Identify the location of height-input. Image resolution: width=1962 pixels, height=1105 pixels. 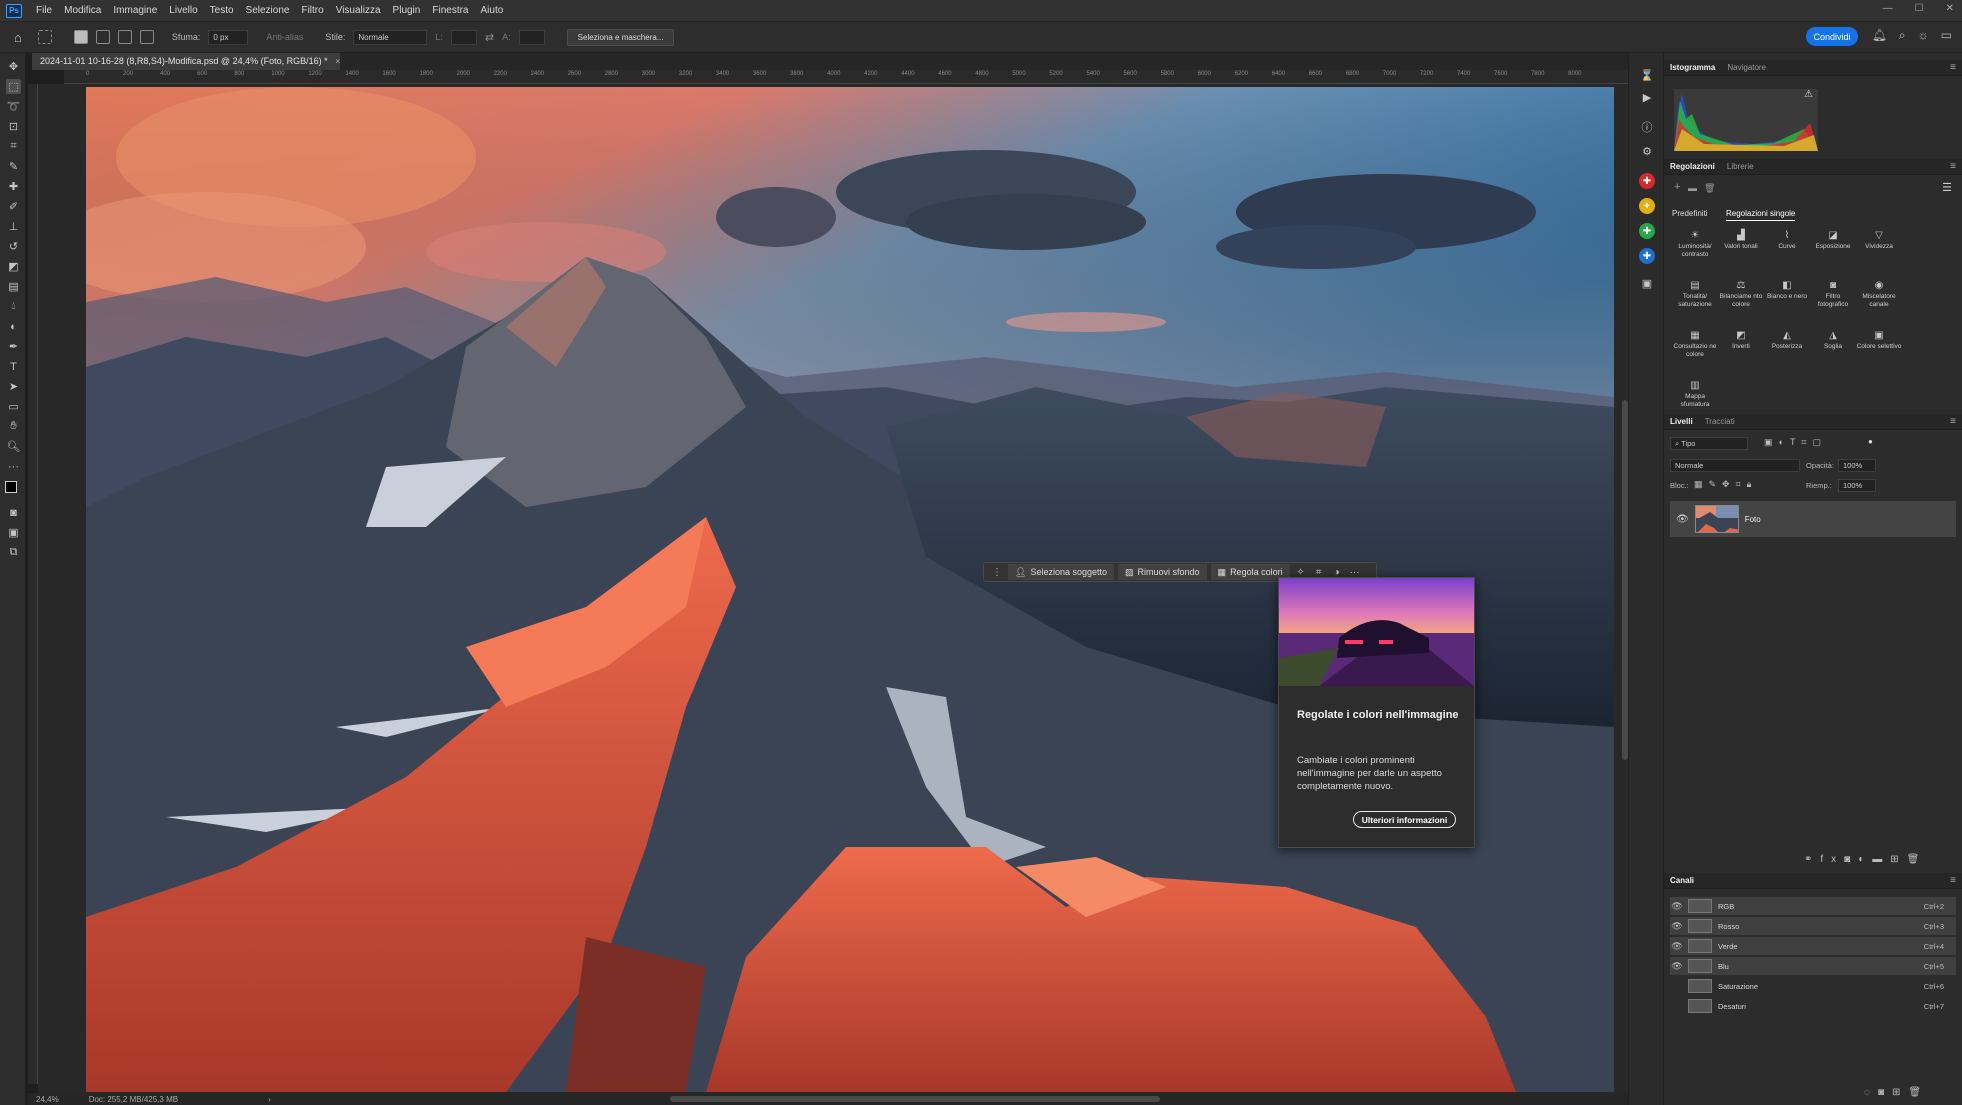
(531, 37).